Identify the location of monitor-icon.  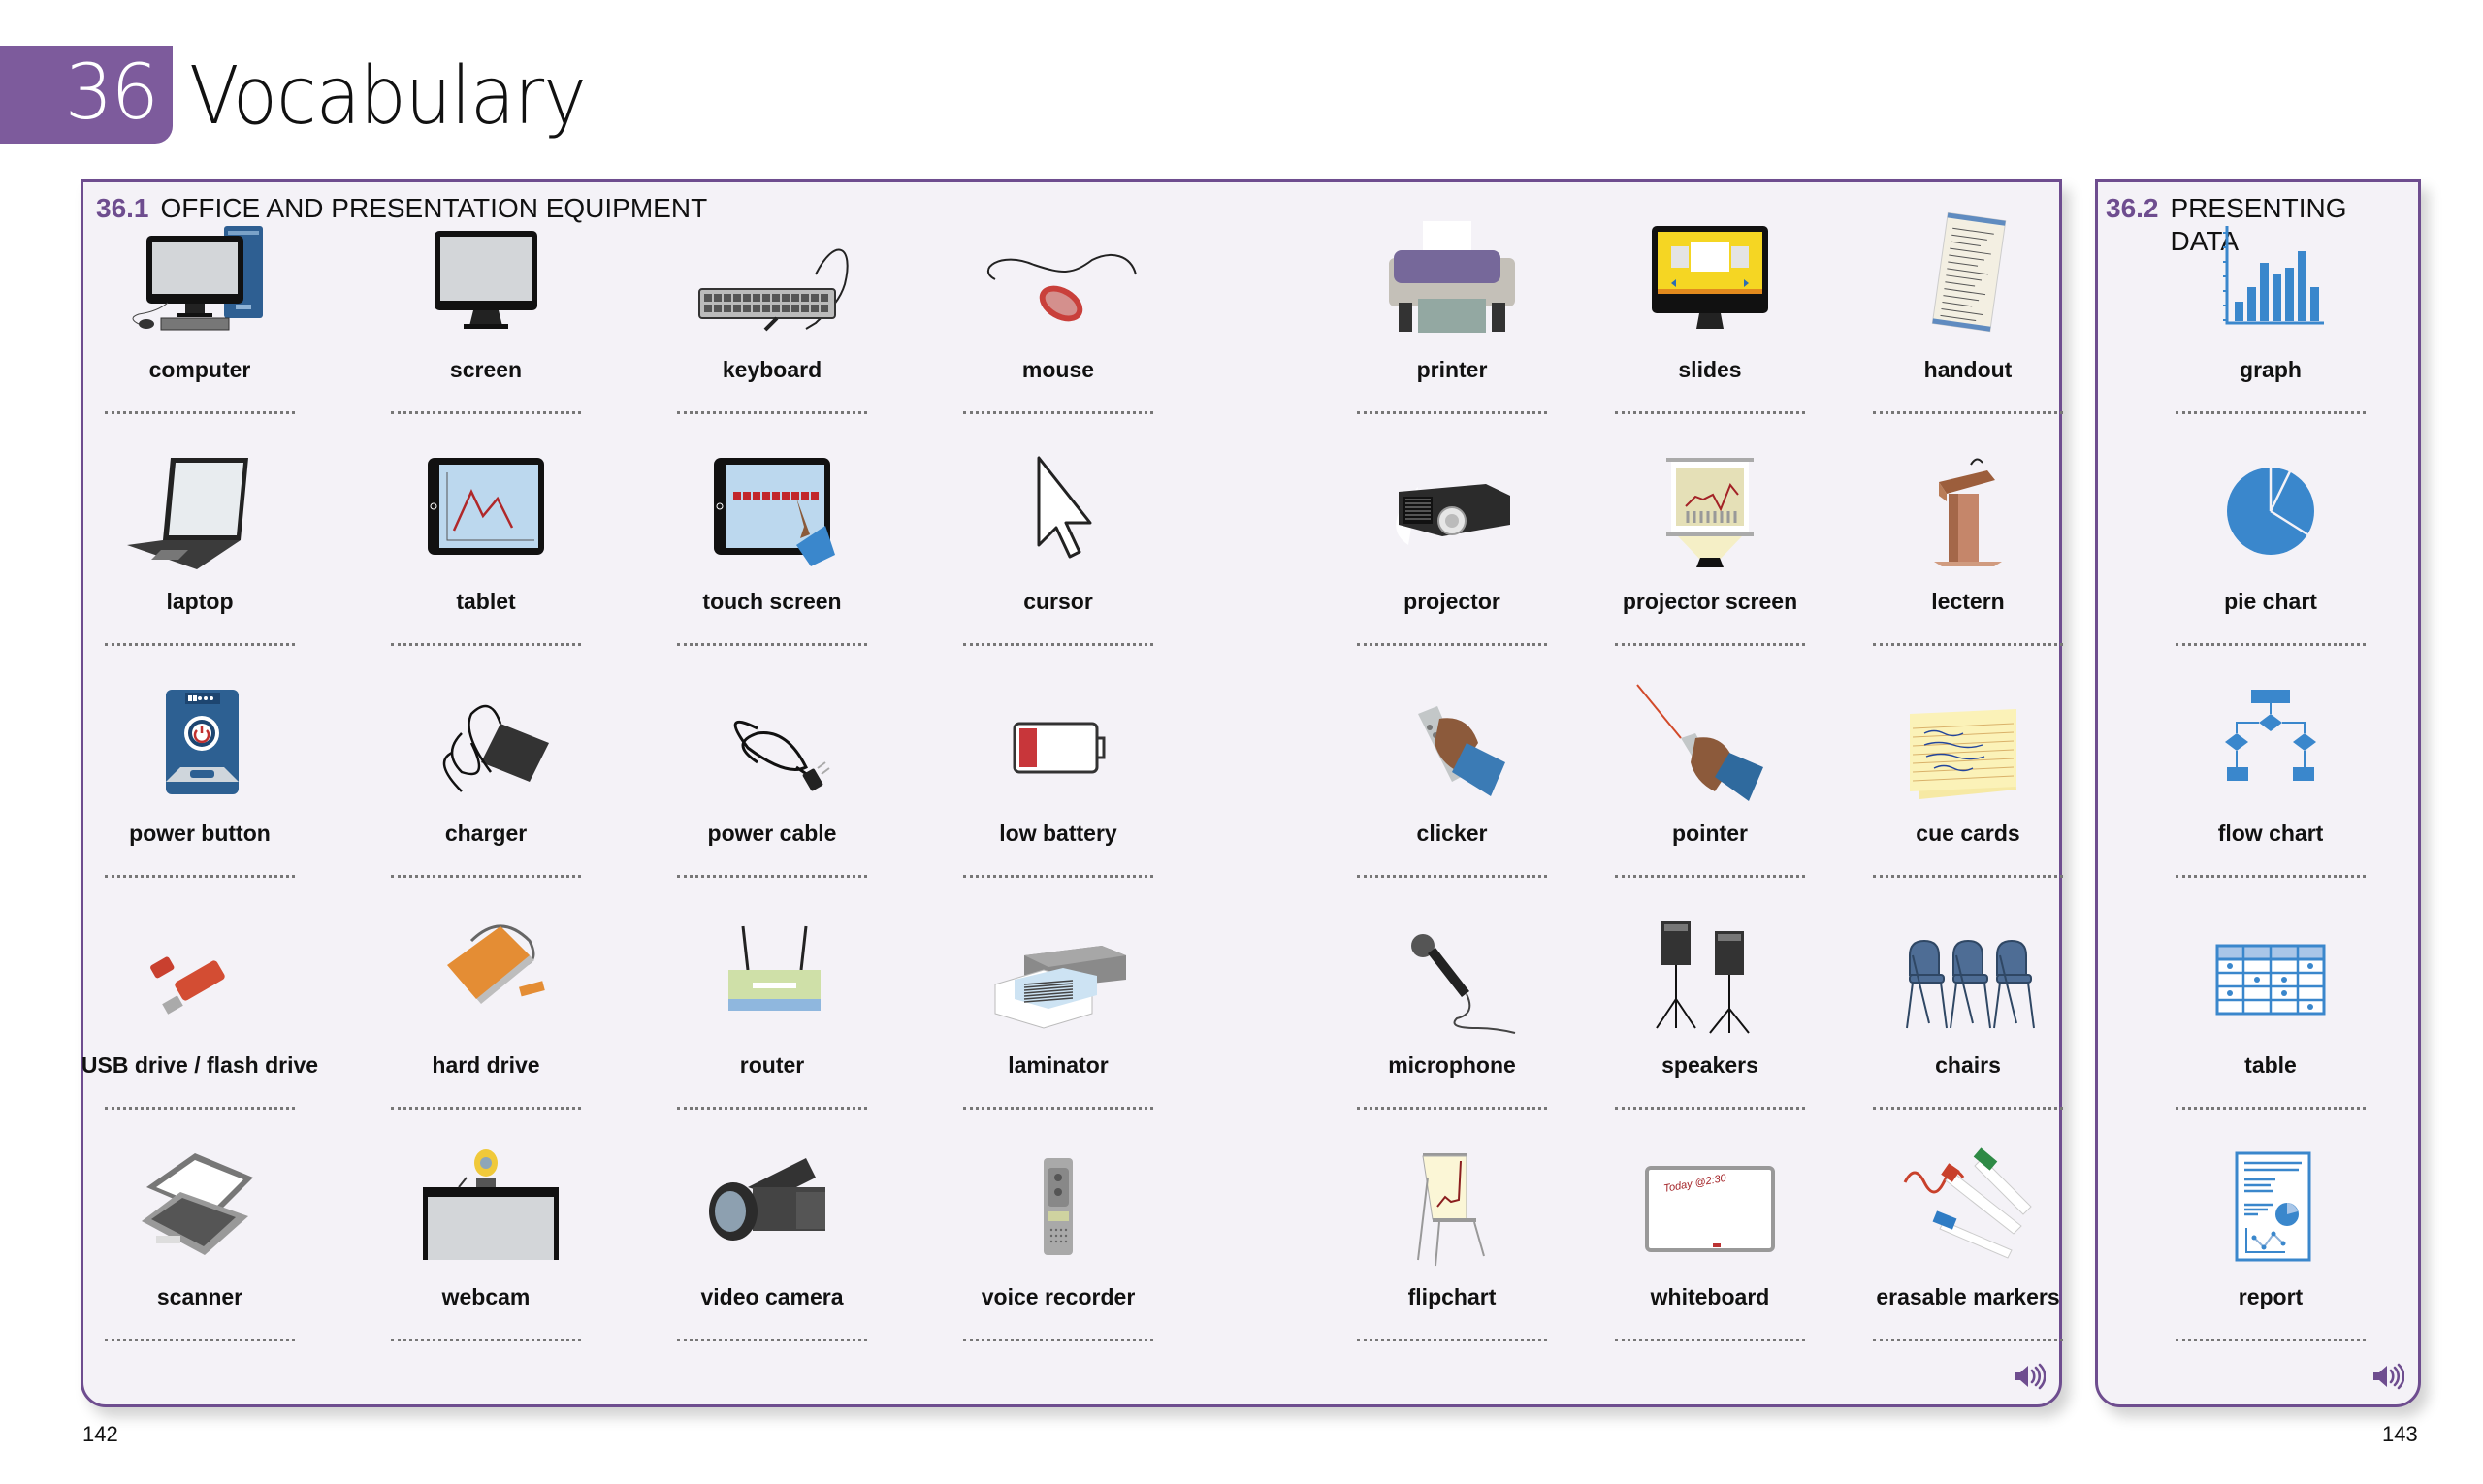
(486, 279).